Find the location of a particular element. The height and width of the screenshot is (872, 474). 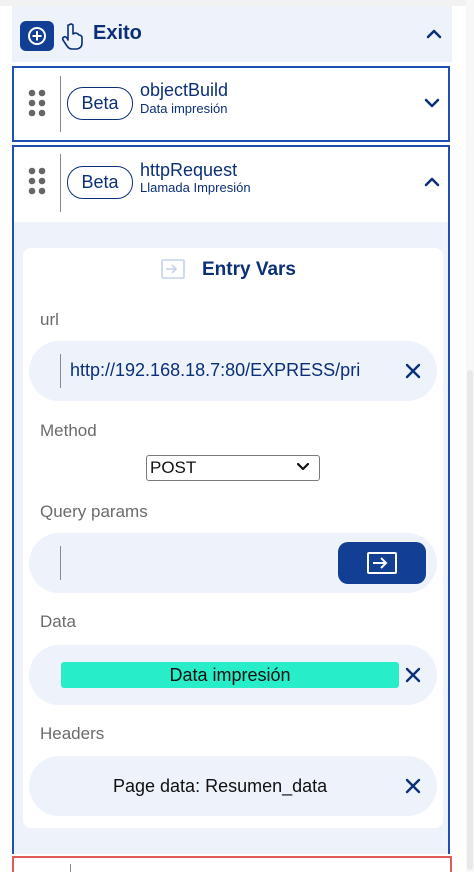

query-params-add-button is located at coordinates (382, 563).